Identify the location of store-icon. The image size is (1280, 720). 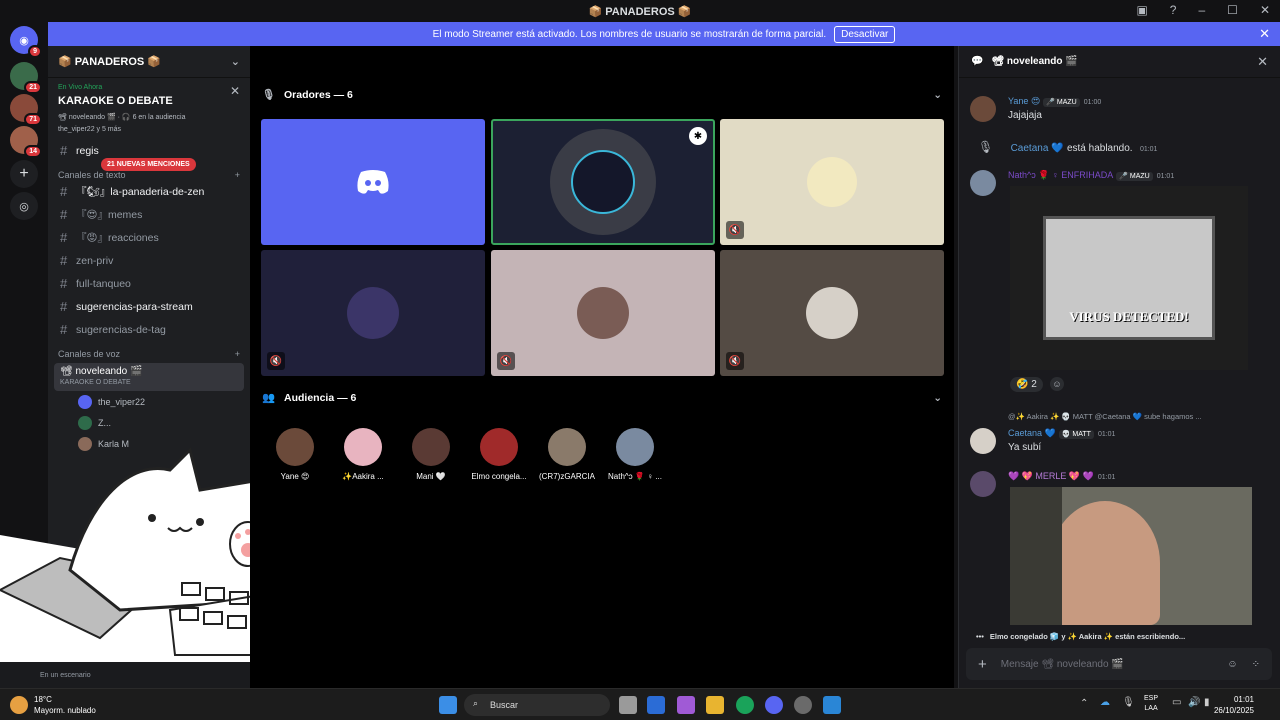
(656, 705).